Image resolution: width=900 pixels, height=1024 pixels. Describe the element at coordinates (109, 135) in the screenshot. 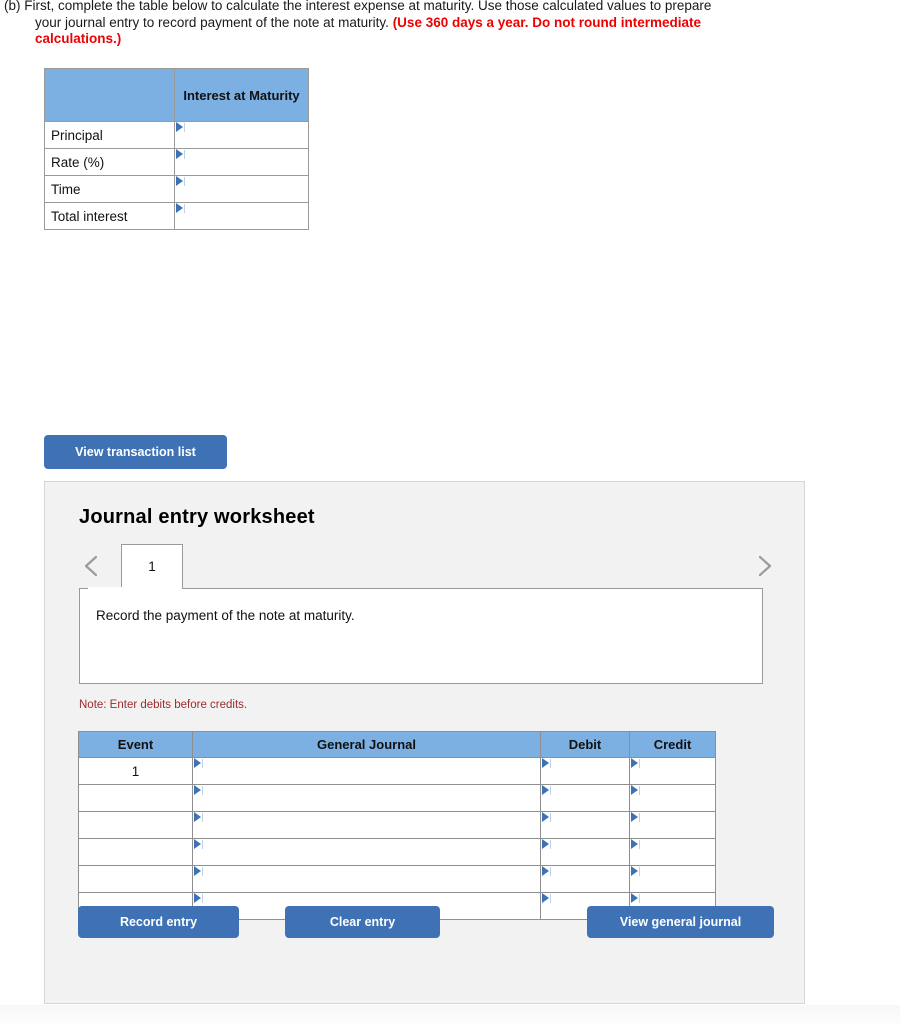

I see `row-label-principal: Principal` at that location.